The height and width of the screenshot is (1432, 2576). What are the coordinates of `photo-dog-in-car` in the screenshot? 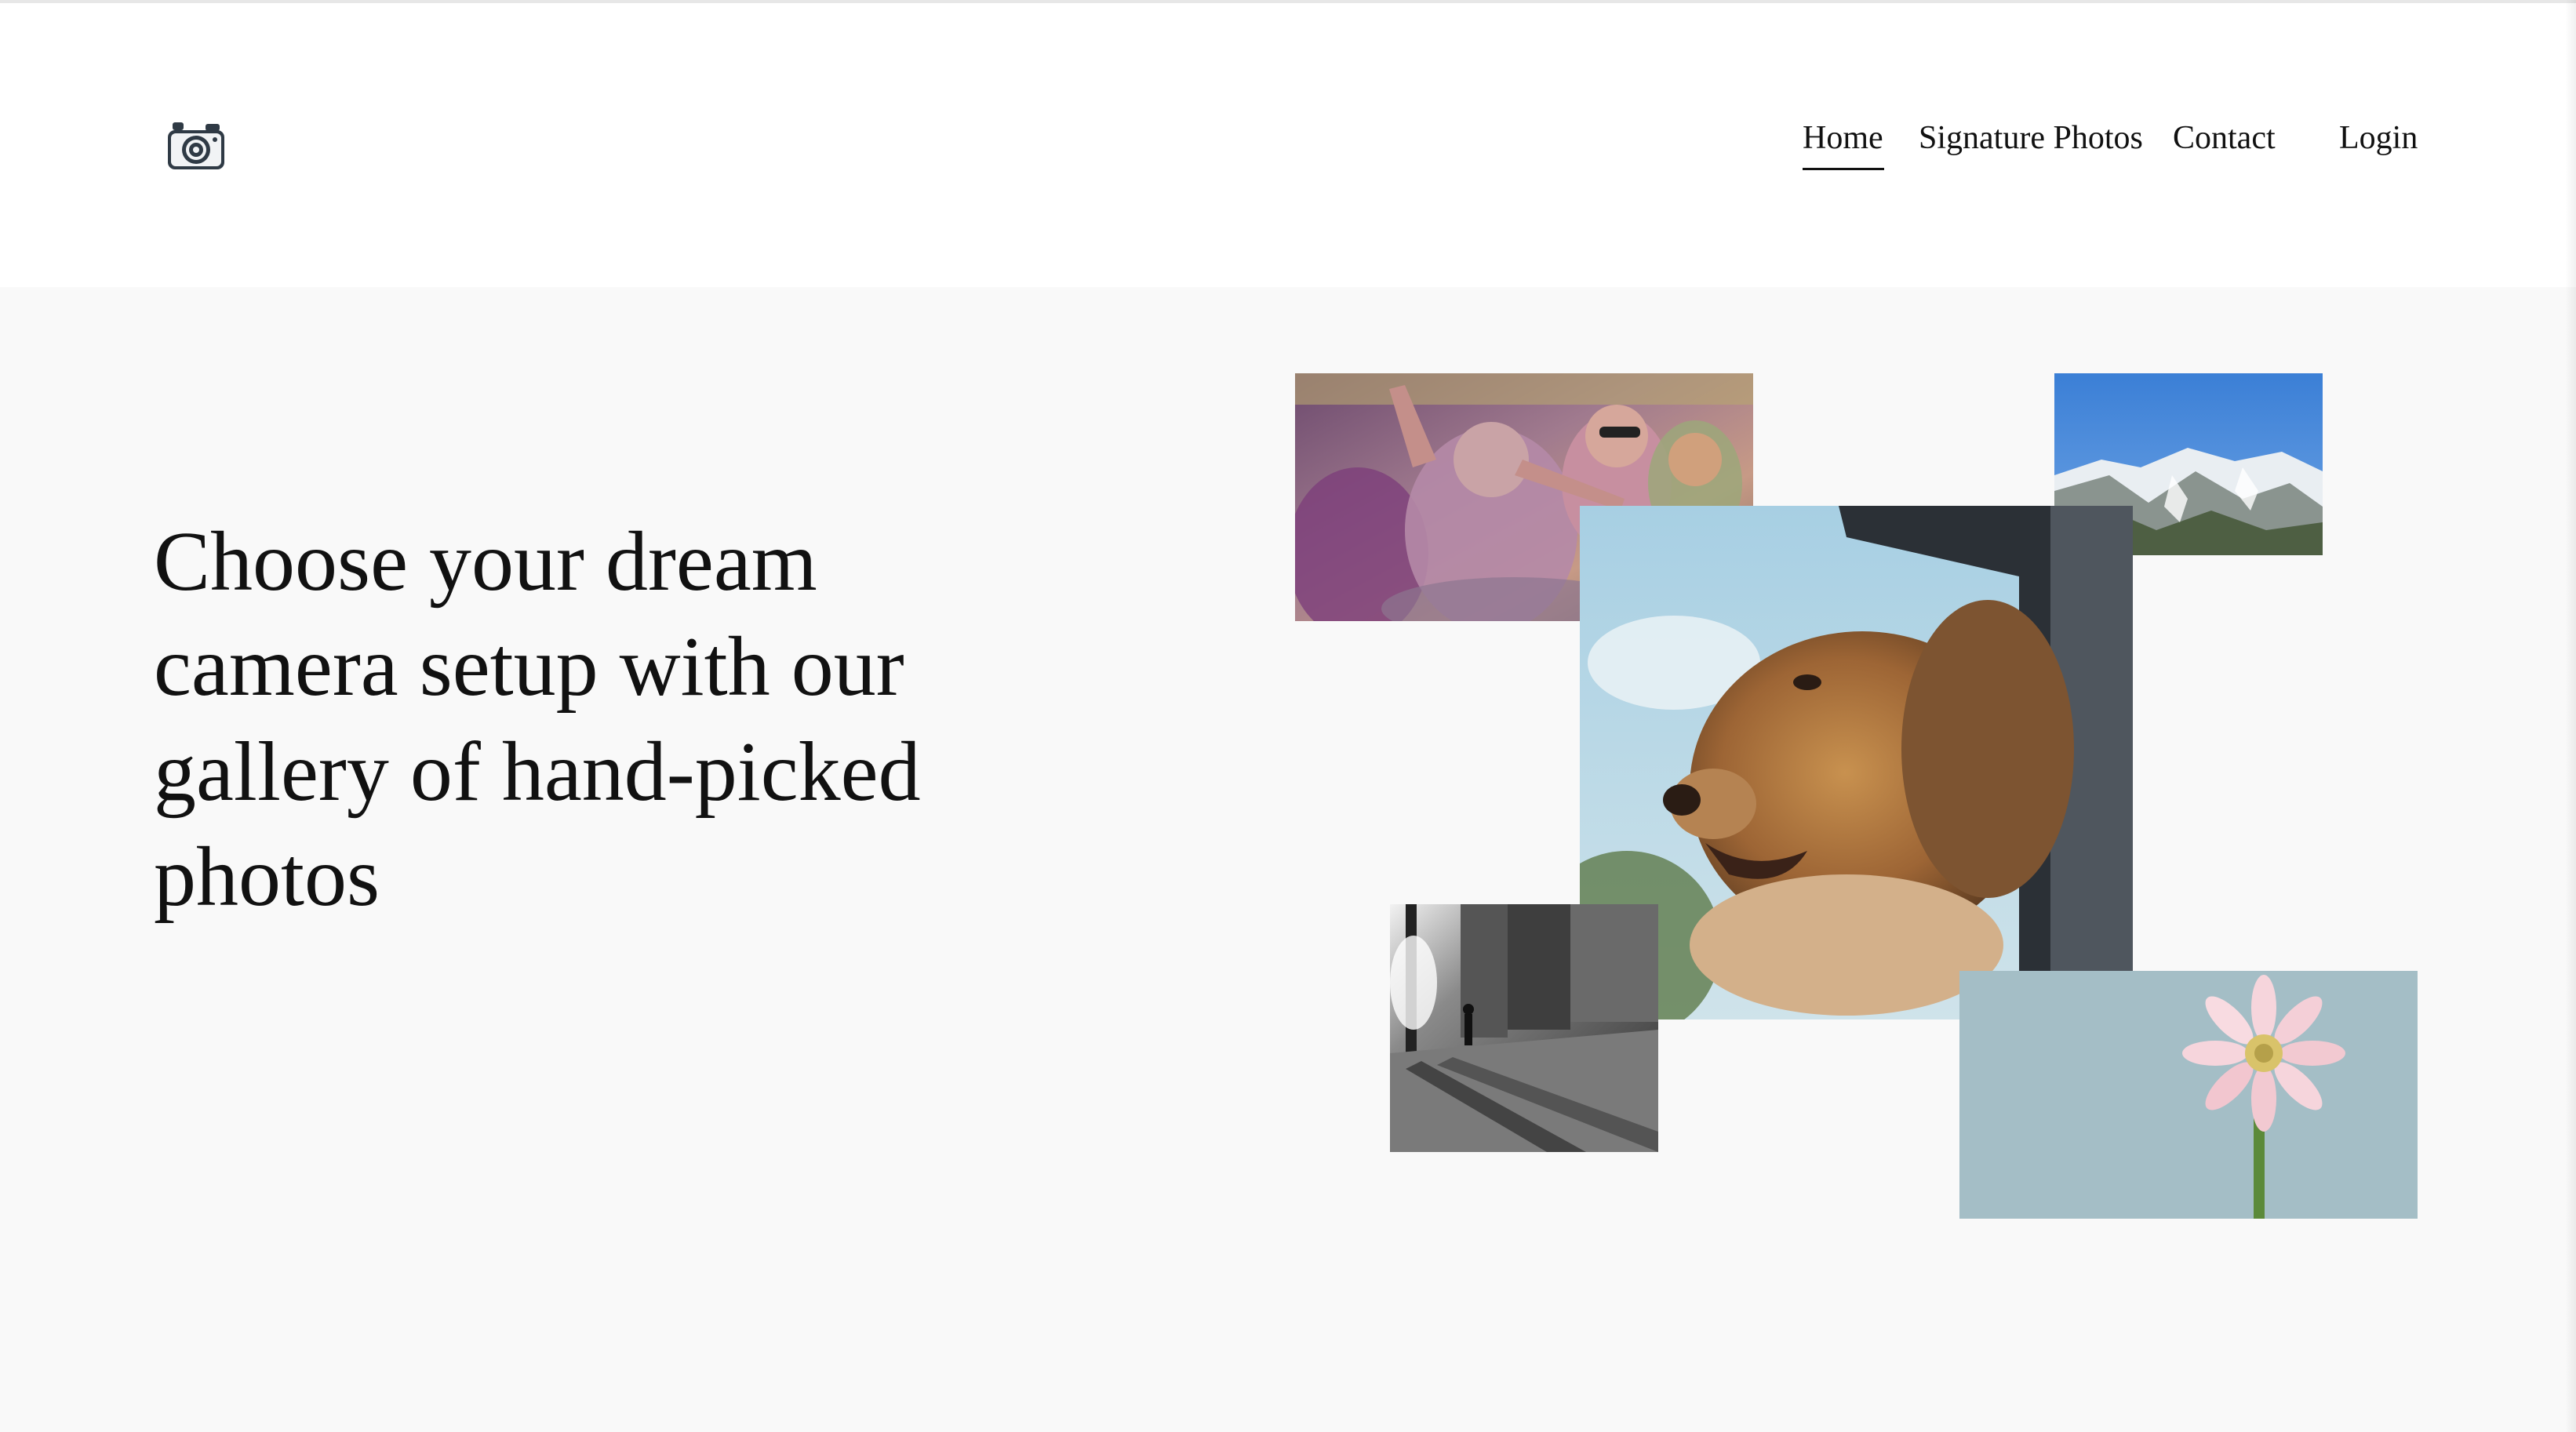 It's located at (1856, 762).